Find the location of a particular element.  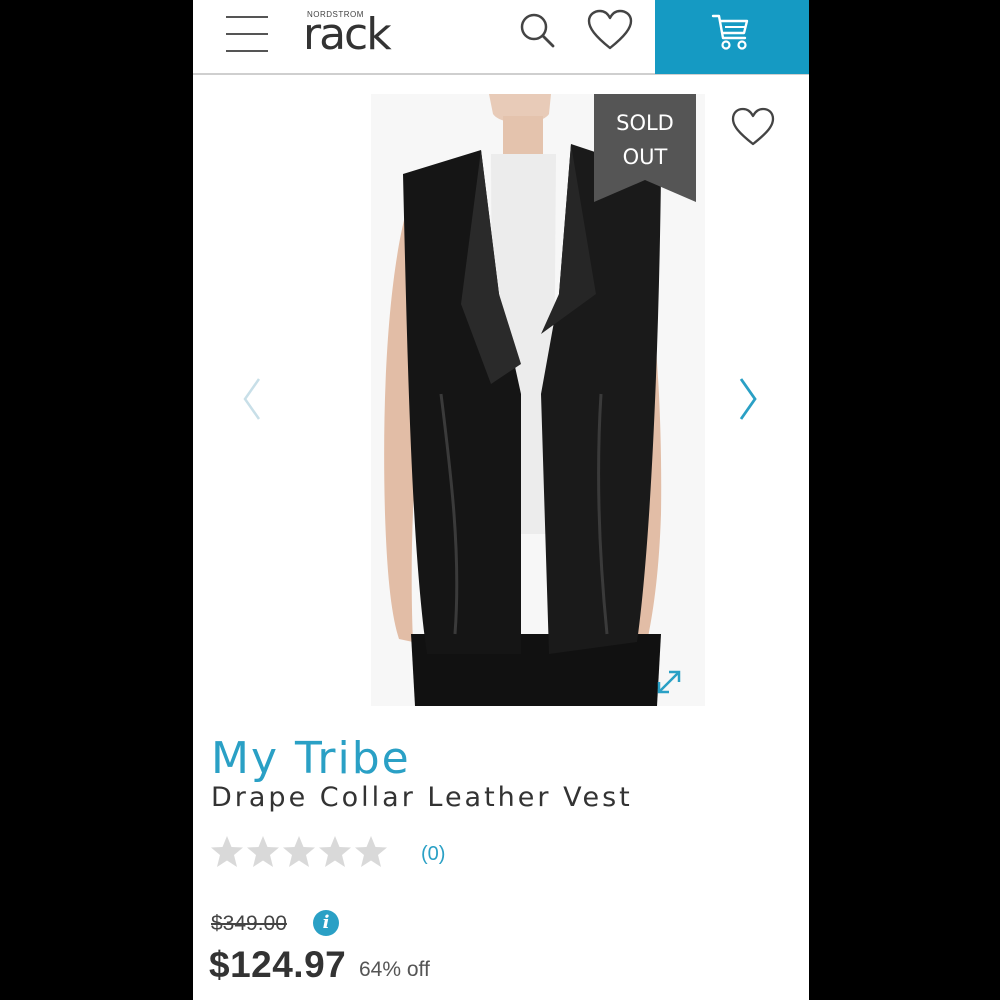

previous-image-button is located at coordinates (253, 399).